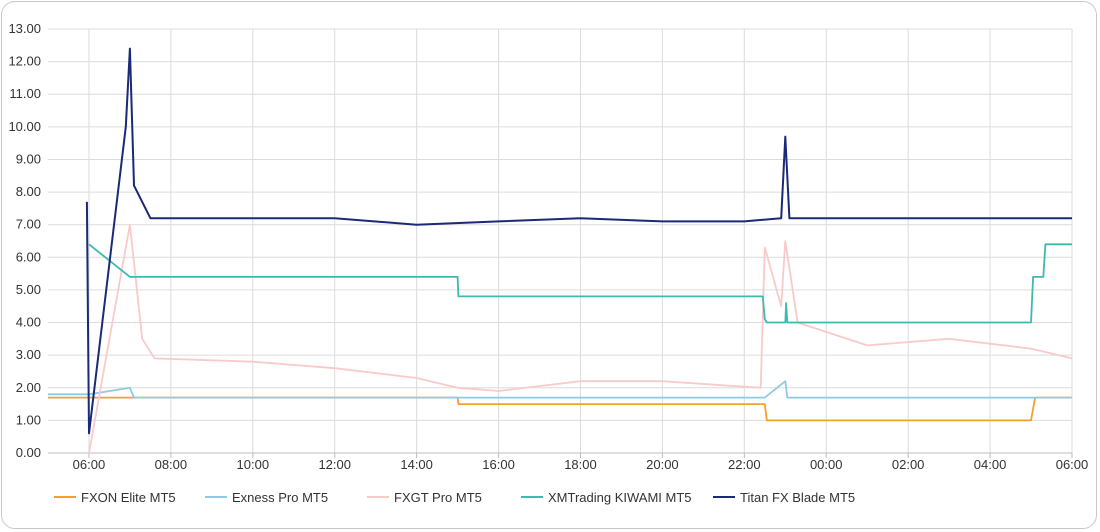 The image size is (1100, 532). Describe the element at coordinates (620, 497) in the screenshot. I see `legend-label: XMTrading KIWAMI MT5` at that location.